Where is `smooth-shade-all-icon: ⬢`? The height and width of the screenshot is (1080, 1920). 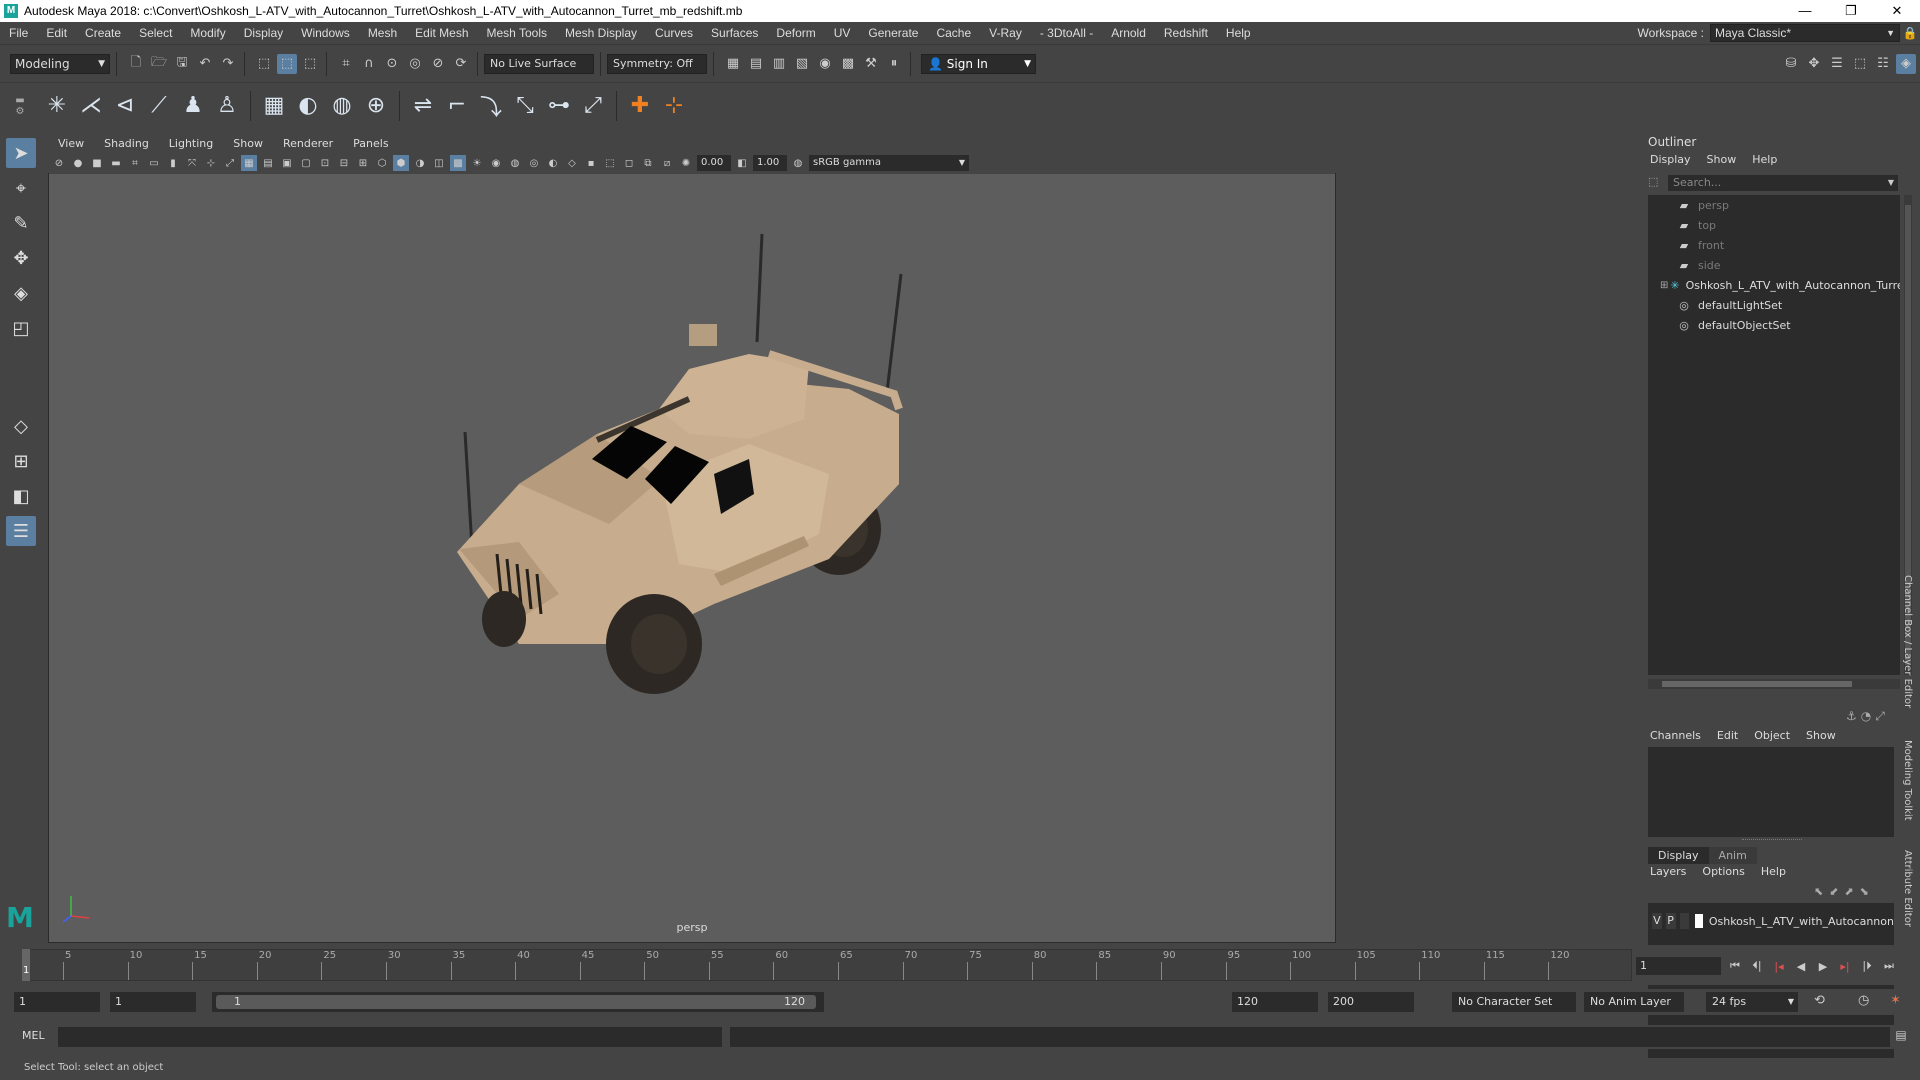
smooth-shade-all-icon: ⬢ is located at coordinates (401, 163).